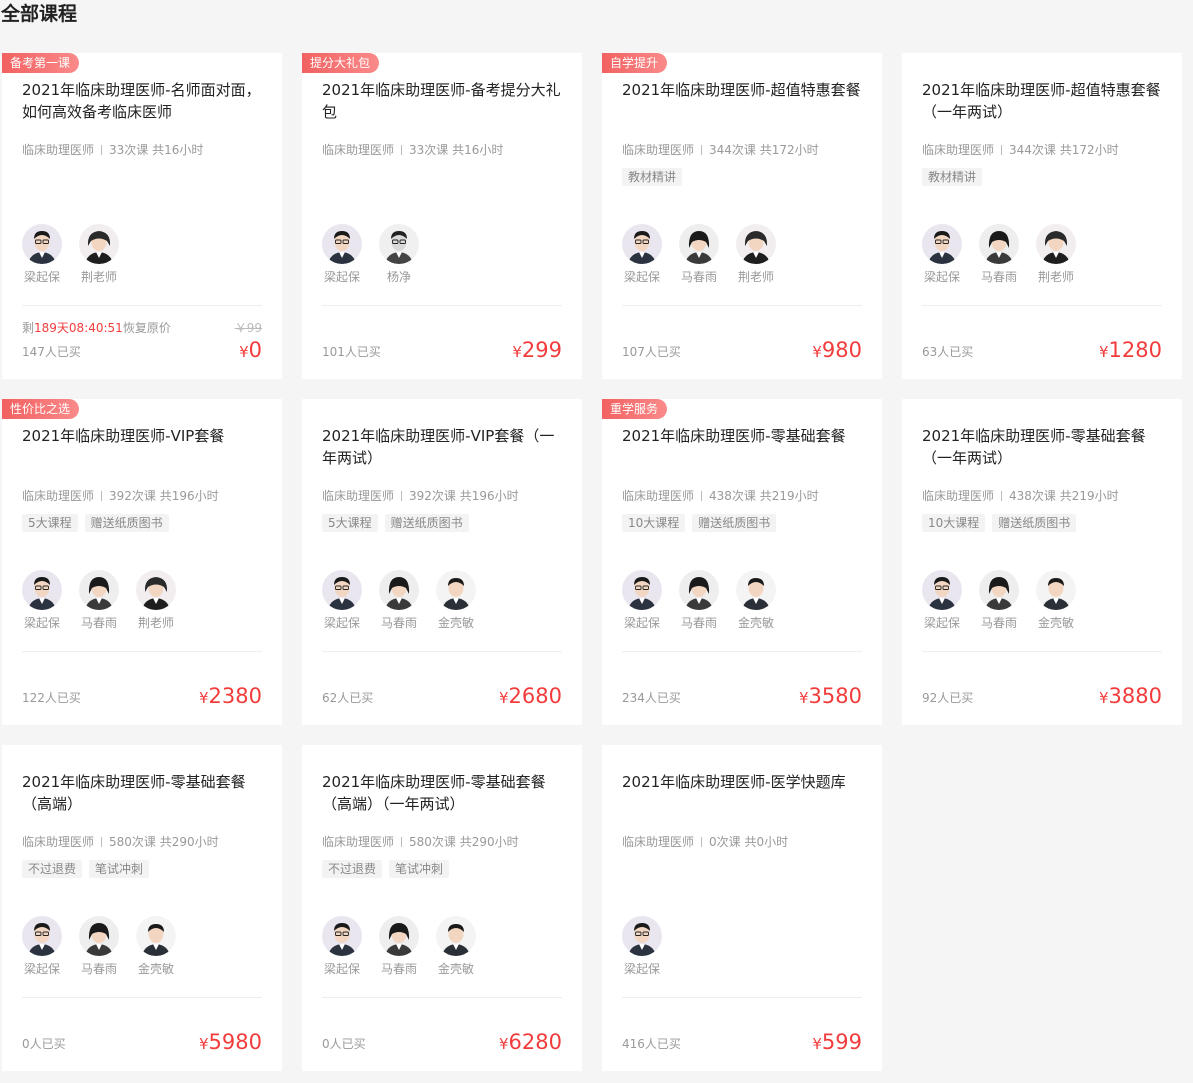  What do you see at coordinates (742, 782) in the screenshot?
I see `course-title: 2021年临床助理医师-医学快题库` at bounding box center [742, 782].